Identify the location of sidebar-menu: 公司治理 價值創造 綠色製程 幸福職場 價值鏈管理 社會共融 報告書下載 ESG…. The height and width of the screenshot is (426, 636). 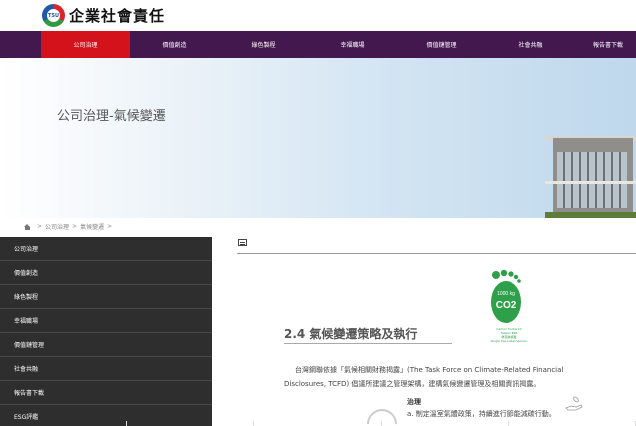
(106, 331).